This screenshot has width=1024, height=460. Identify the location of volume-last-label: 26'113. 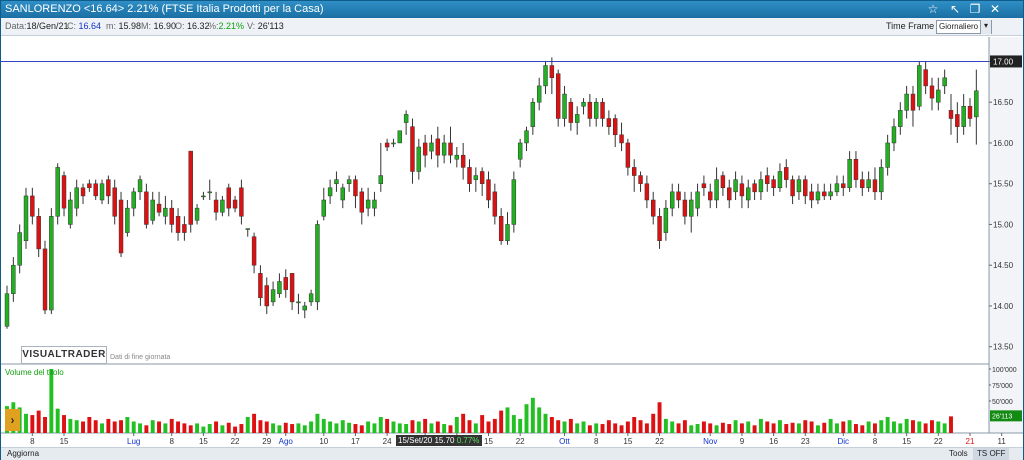
(1002, 416).